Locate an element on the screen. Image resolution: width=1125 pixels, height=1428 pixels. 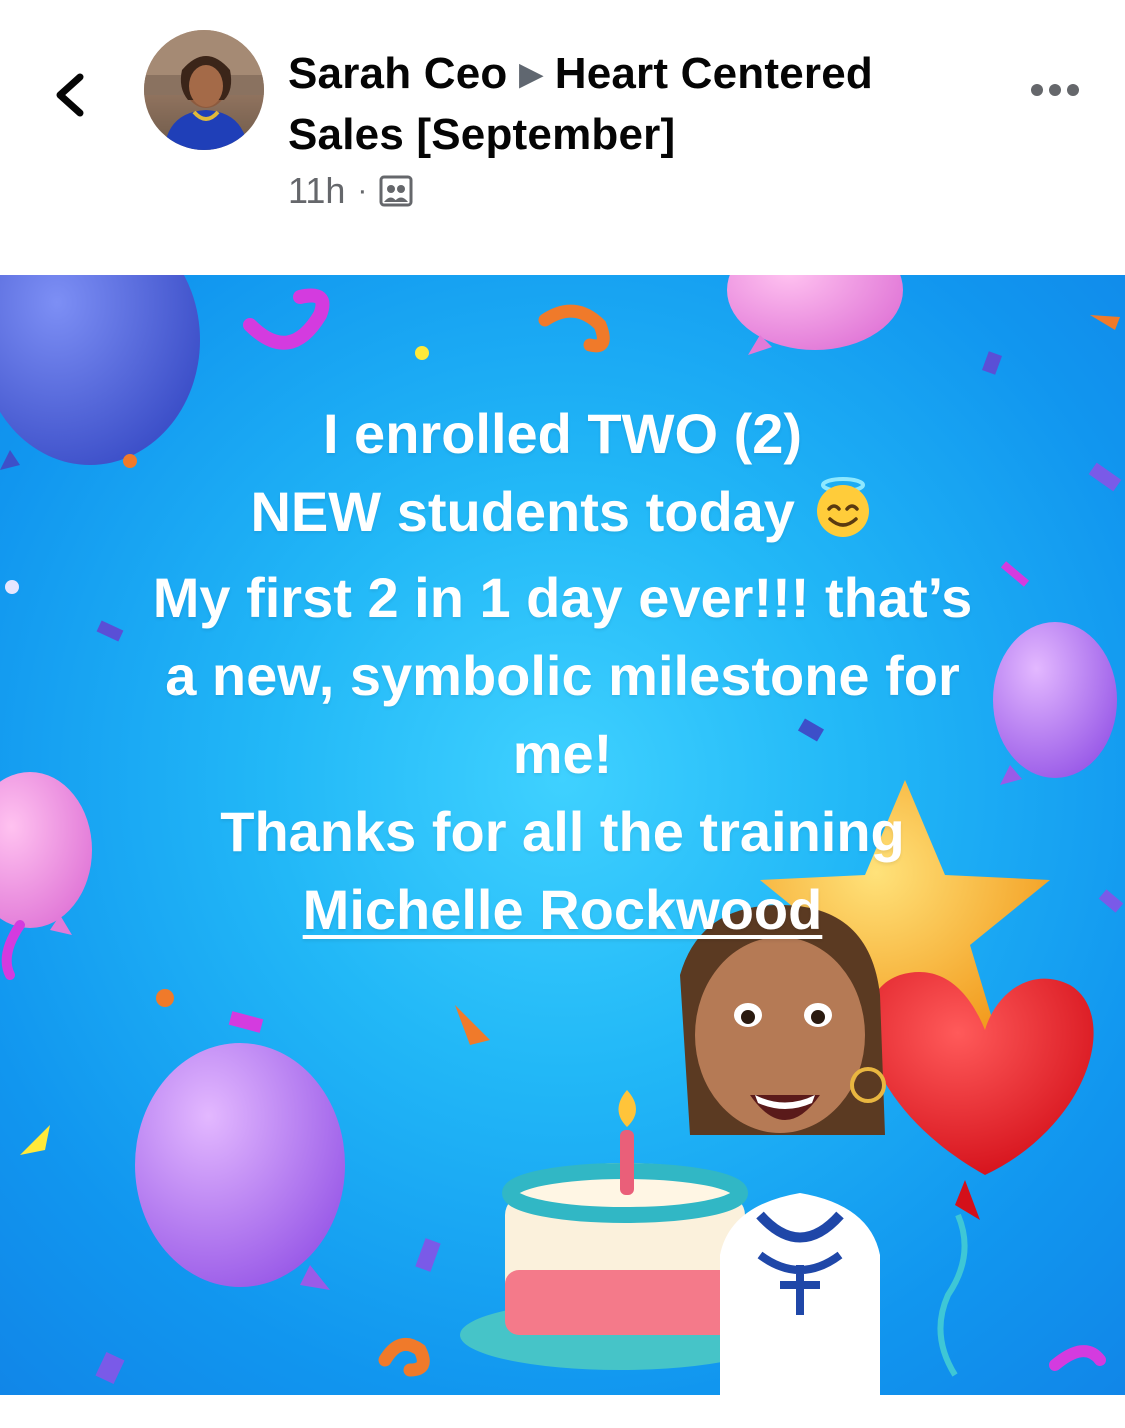
arrow-right-icon: ▶ is located at coordinates (531, 74).